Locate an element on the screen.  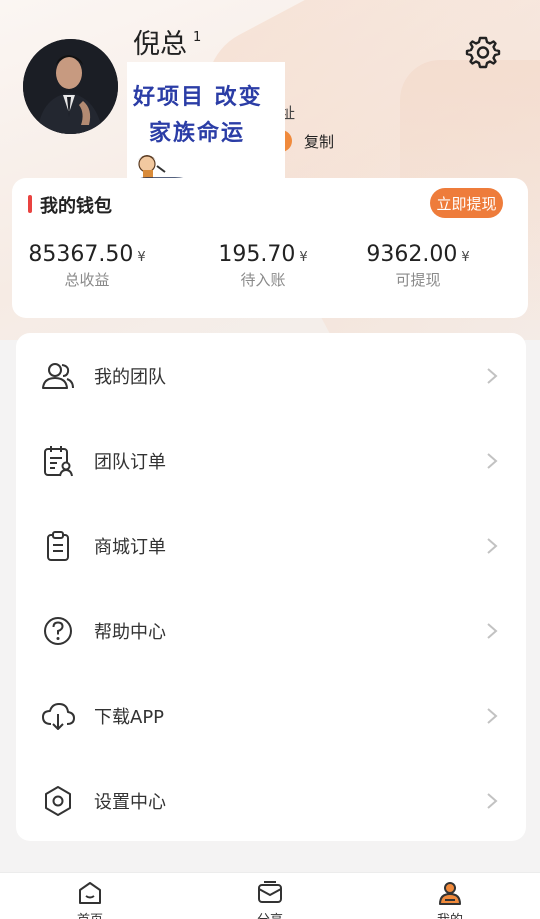
help-icon is located at coordinates (58, 630).